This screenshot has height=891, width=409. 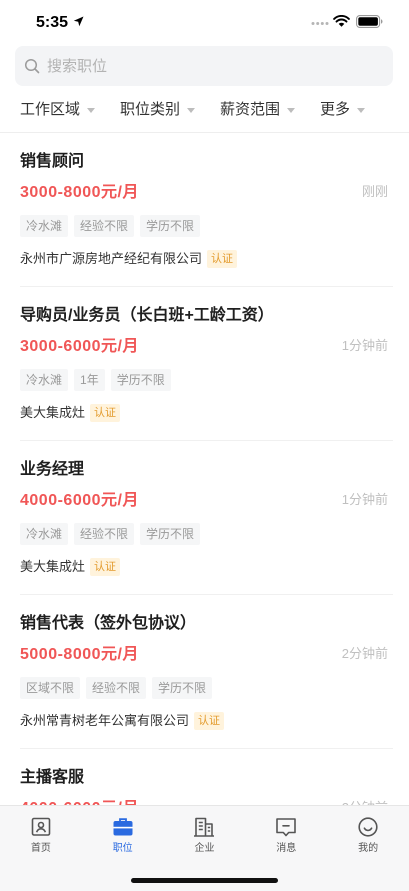 What do you see at coordinates (341, 21) in the screenshot?
I see `wifi-icon` at bounding box center [341, 21].